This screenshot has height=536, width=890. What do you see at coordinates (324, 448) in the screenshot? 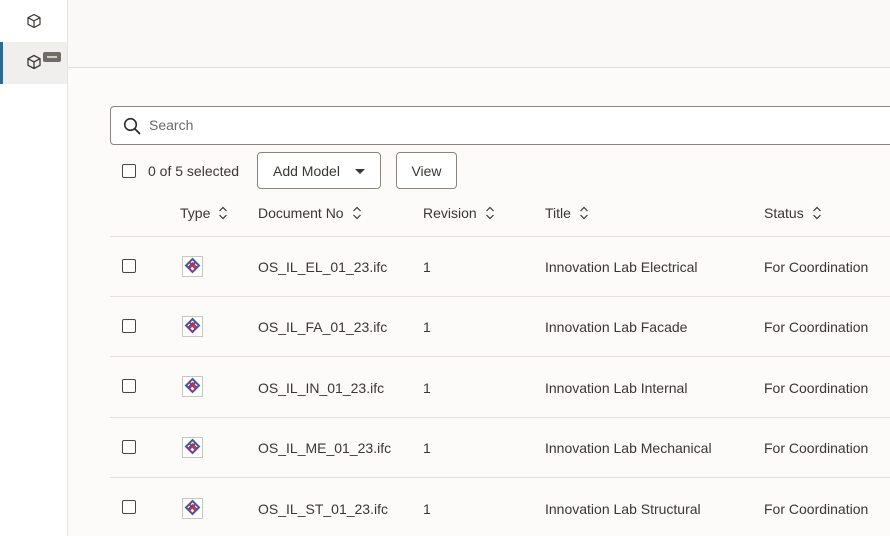
I see `document-no: OS_IL_ME_01_23.ifc` at bounding box center [324, 448].